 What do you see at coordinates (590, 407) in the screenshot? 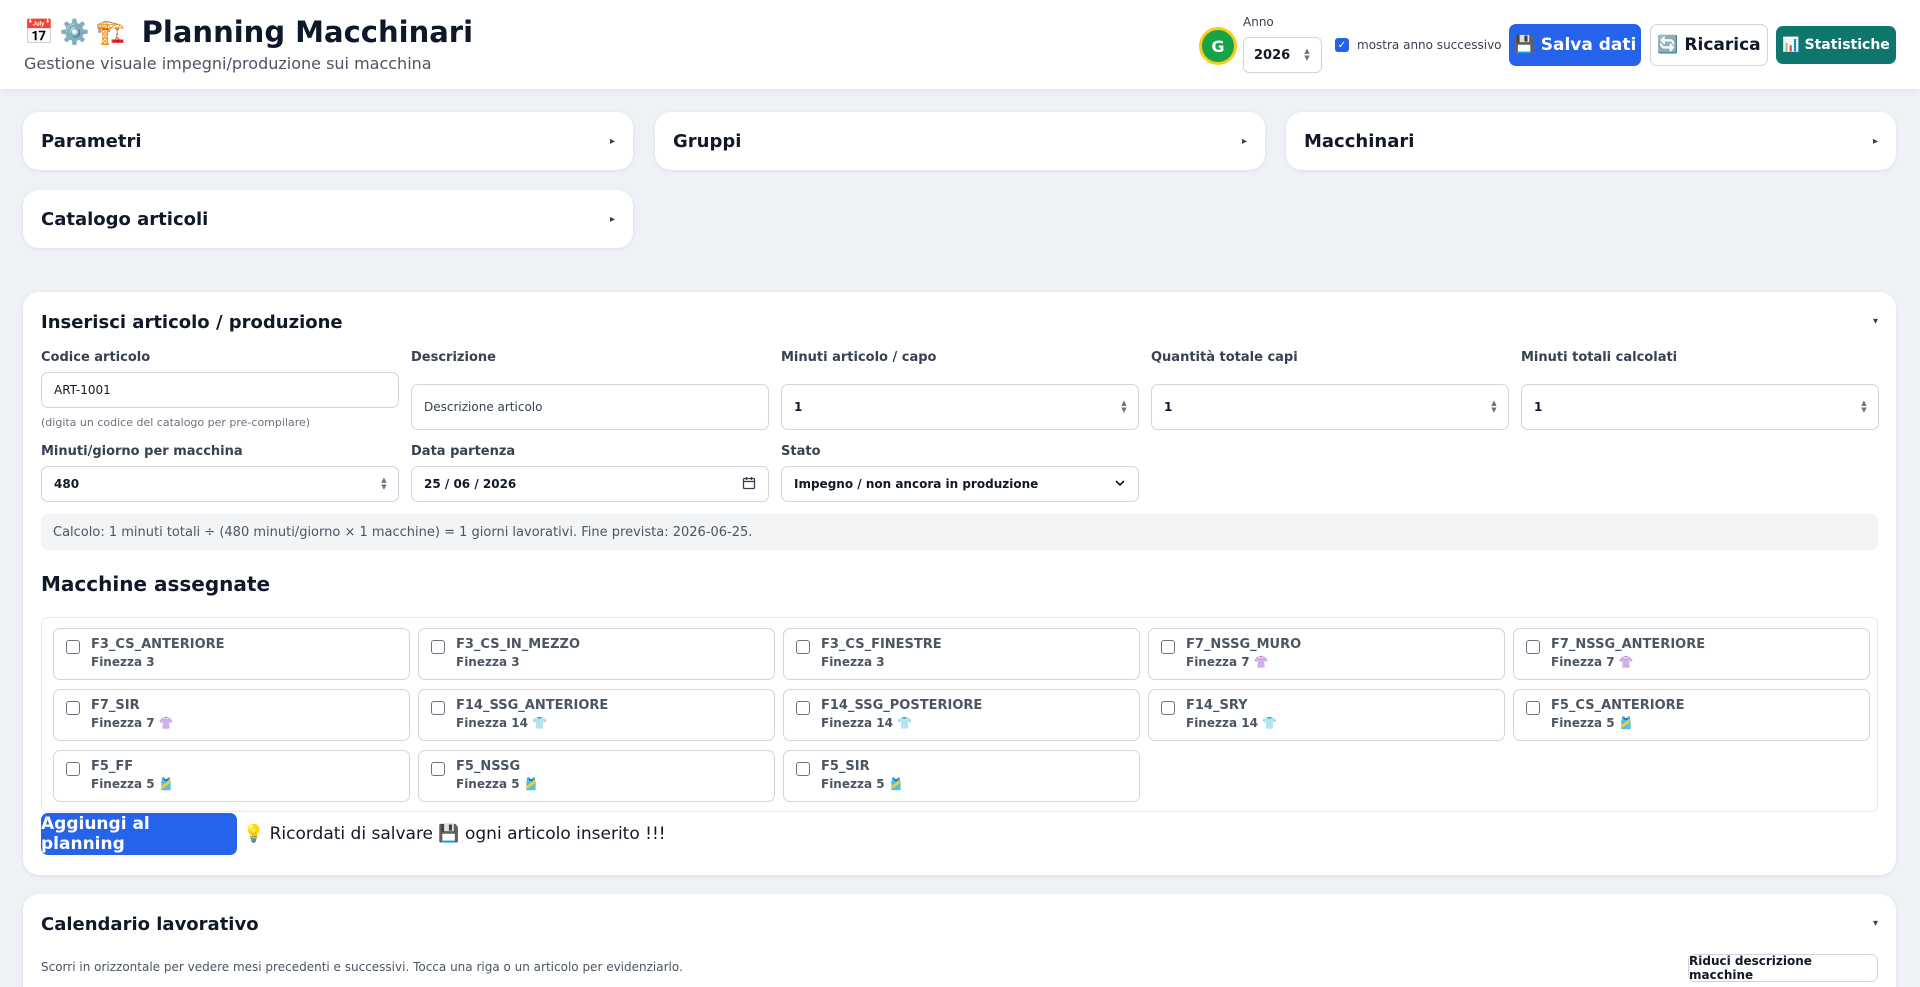
I see `descrizione-input: Descrizione articolo` at bounding box center [590, 407].